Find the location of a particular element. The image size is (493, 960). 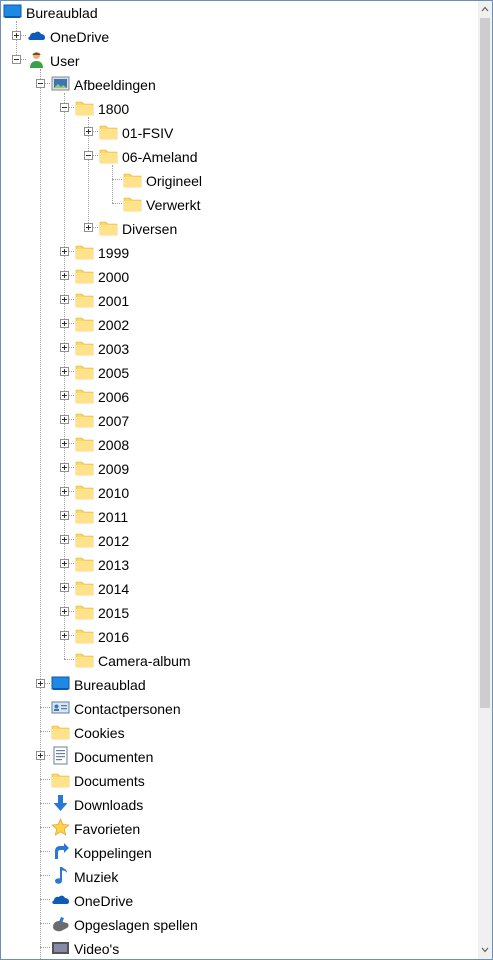

tree-item-label: 2008 is located at coordinates (114, 445).